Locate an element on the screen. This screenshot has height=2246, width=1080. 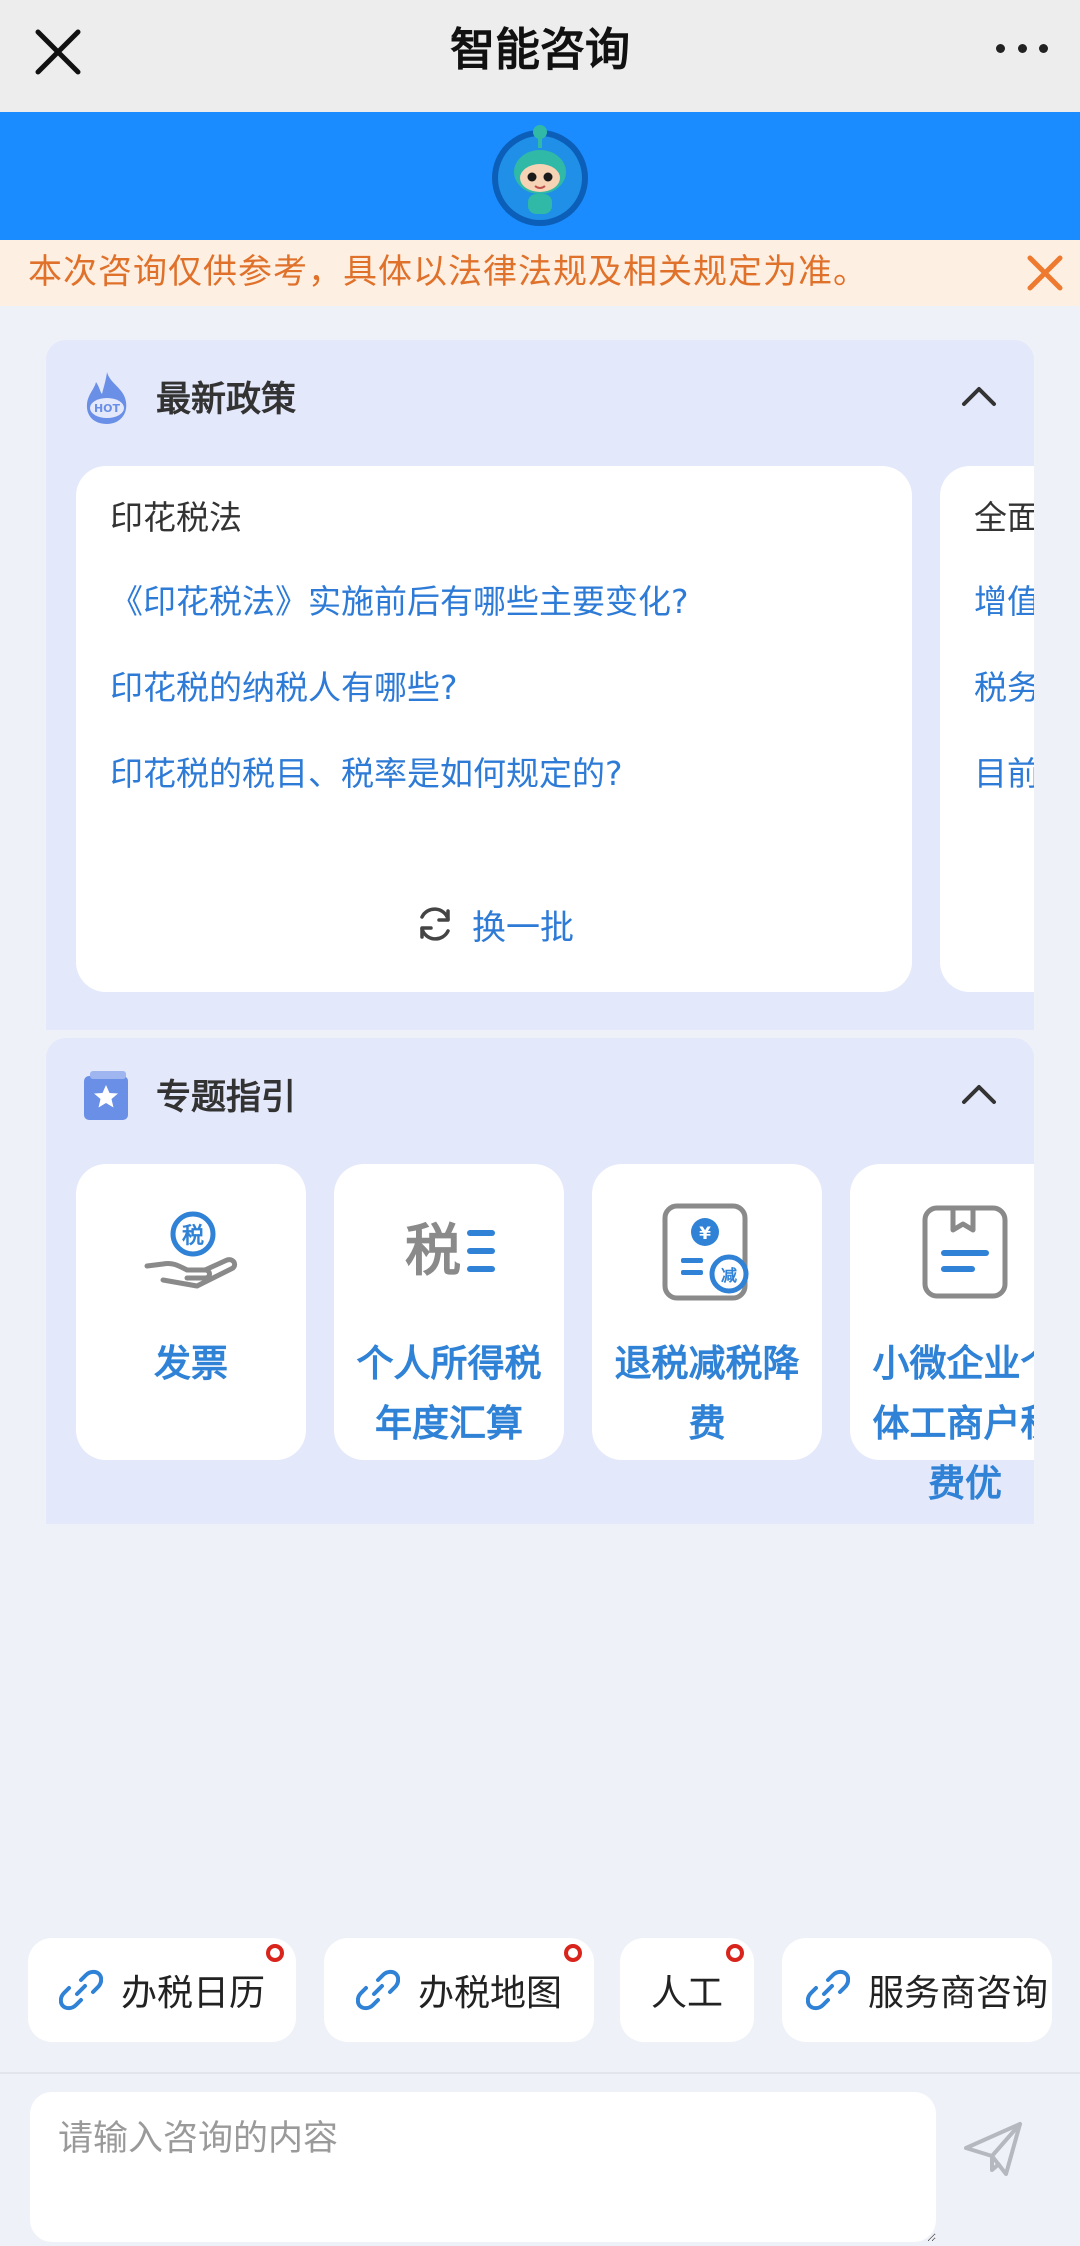
quick-action-label: 服务商咨询 is located at coordinates (958, 1993).